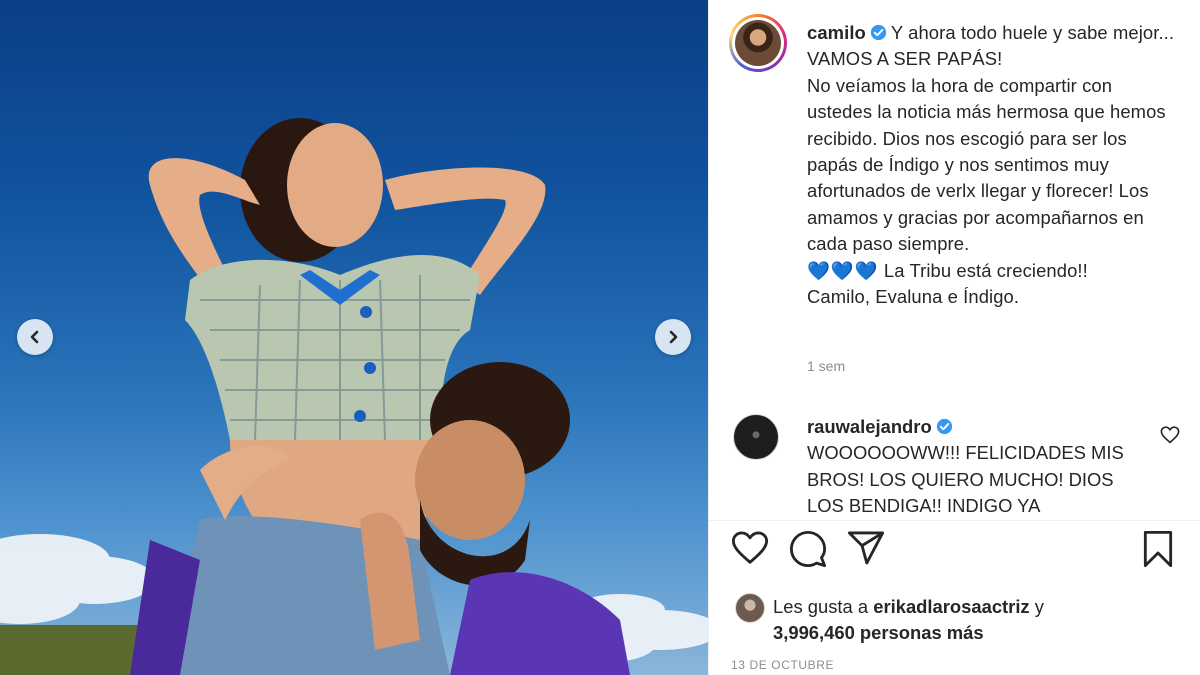  What do you see at coordinates (951, 606) in the screenshot?
I see `liker-username: erikadlarosaactriz` at bounding box center [951, 606].